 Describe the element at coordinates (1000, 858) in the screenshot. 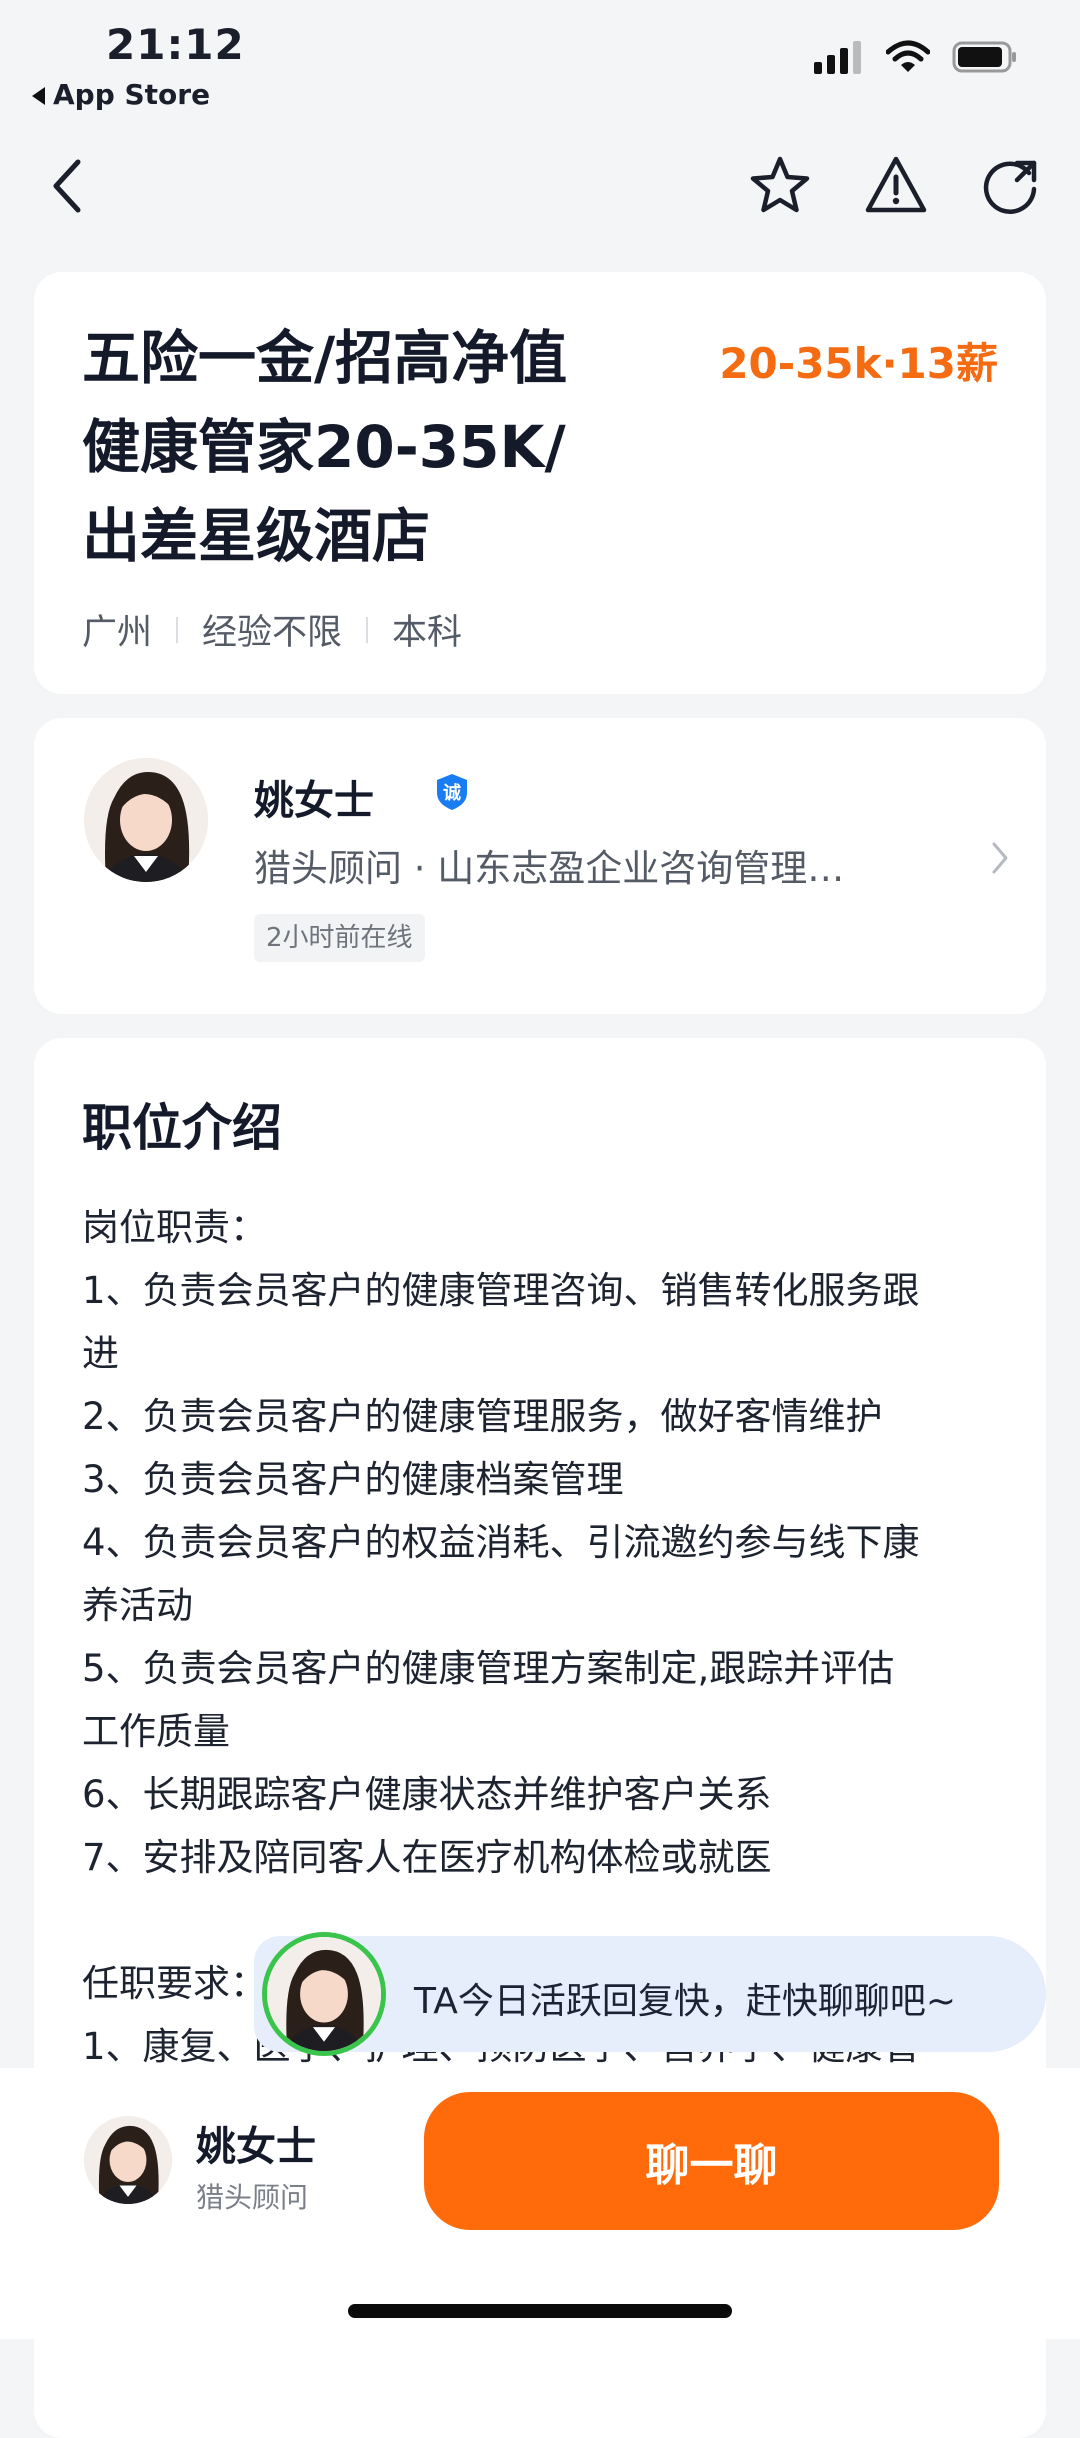

I see `chevron-right-icon` at that location.